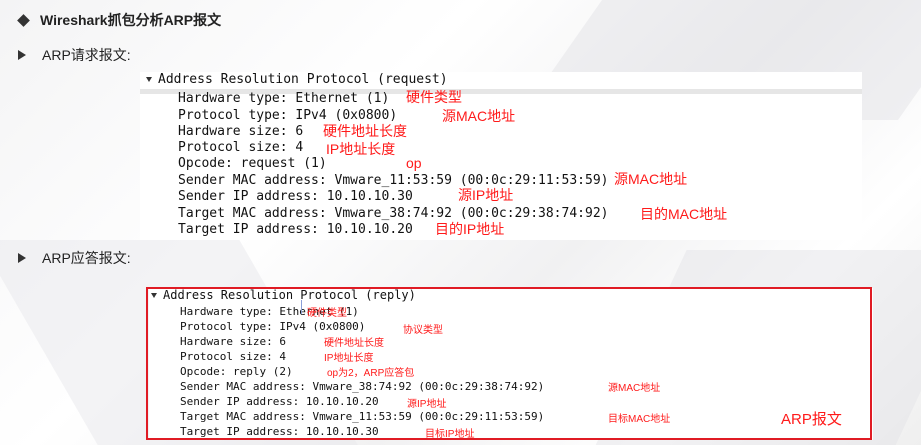 Image resolution: width=921 pixels, height=445 pixels. Describe the element at coordinates (651, 179) in the screenshot. I see `annotation-sender-mac: 源MAC地址` at that location.